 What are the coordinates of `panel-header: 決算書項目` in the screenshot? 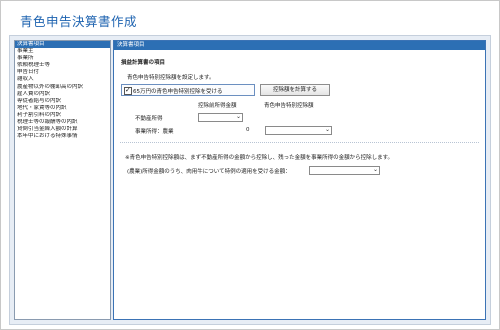 It's located at (299, 45).